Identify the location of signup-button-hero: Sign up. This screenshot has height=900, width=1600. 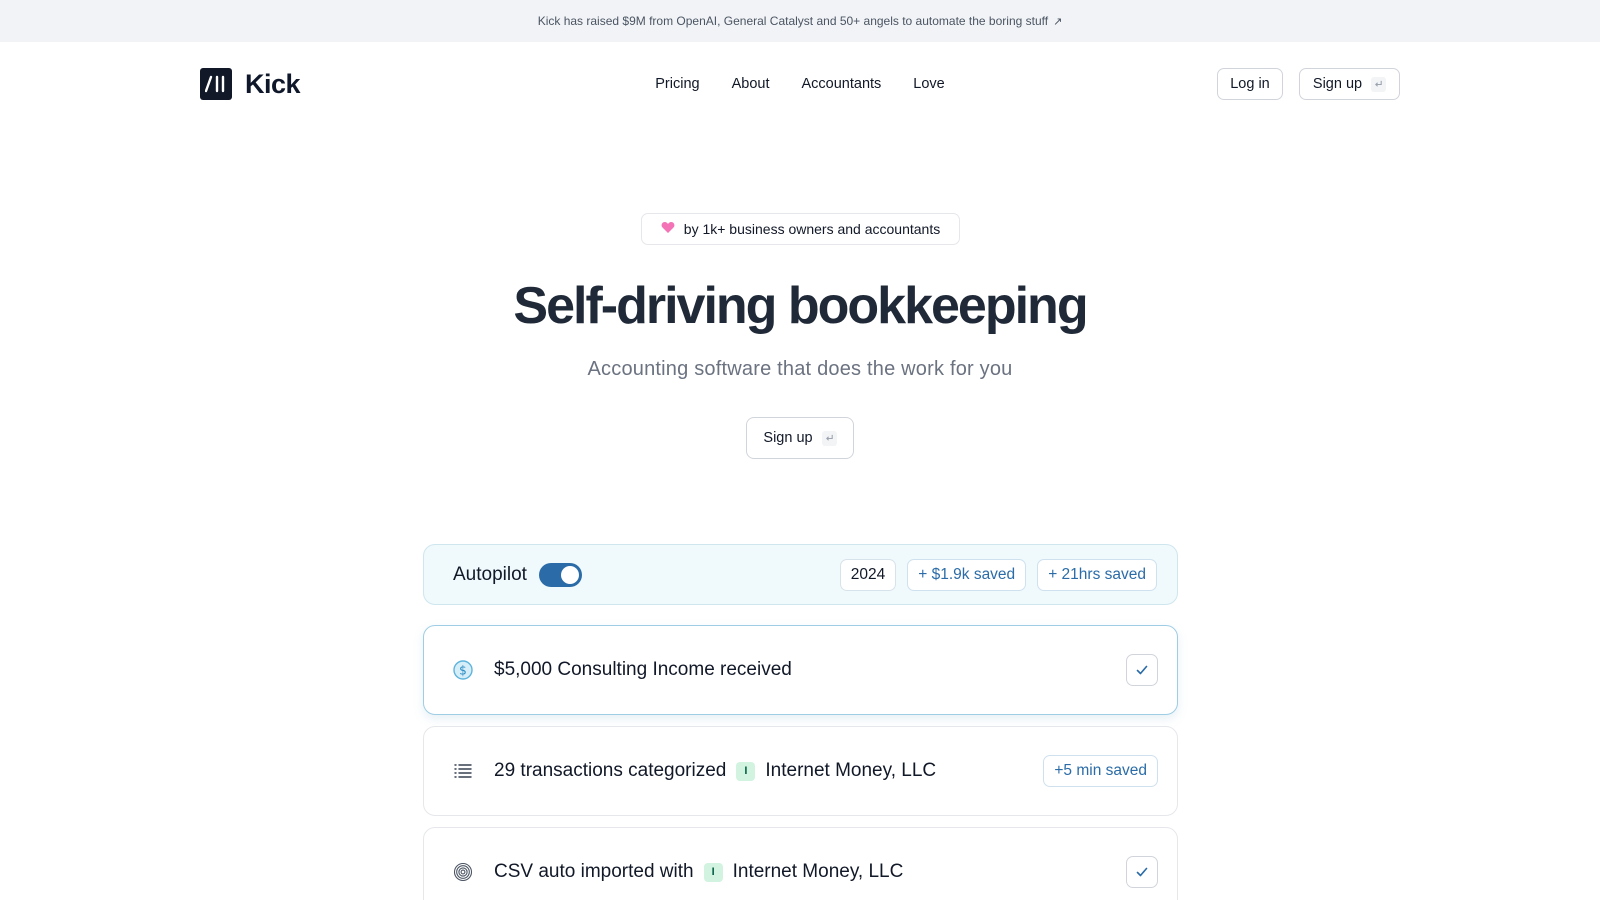
(800, 438).